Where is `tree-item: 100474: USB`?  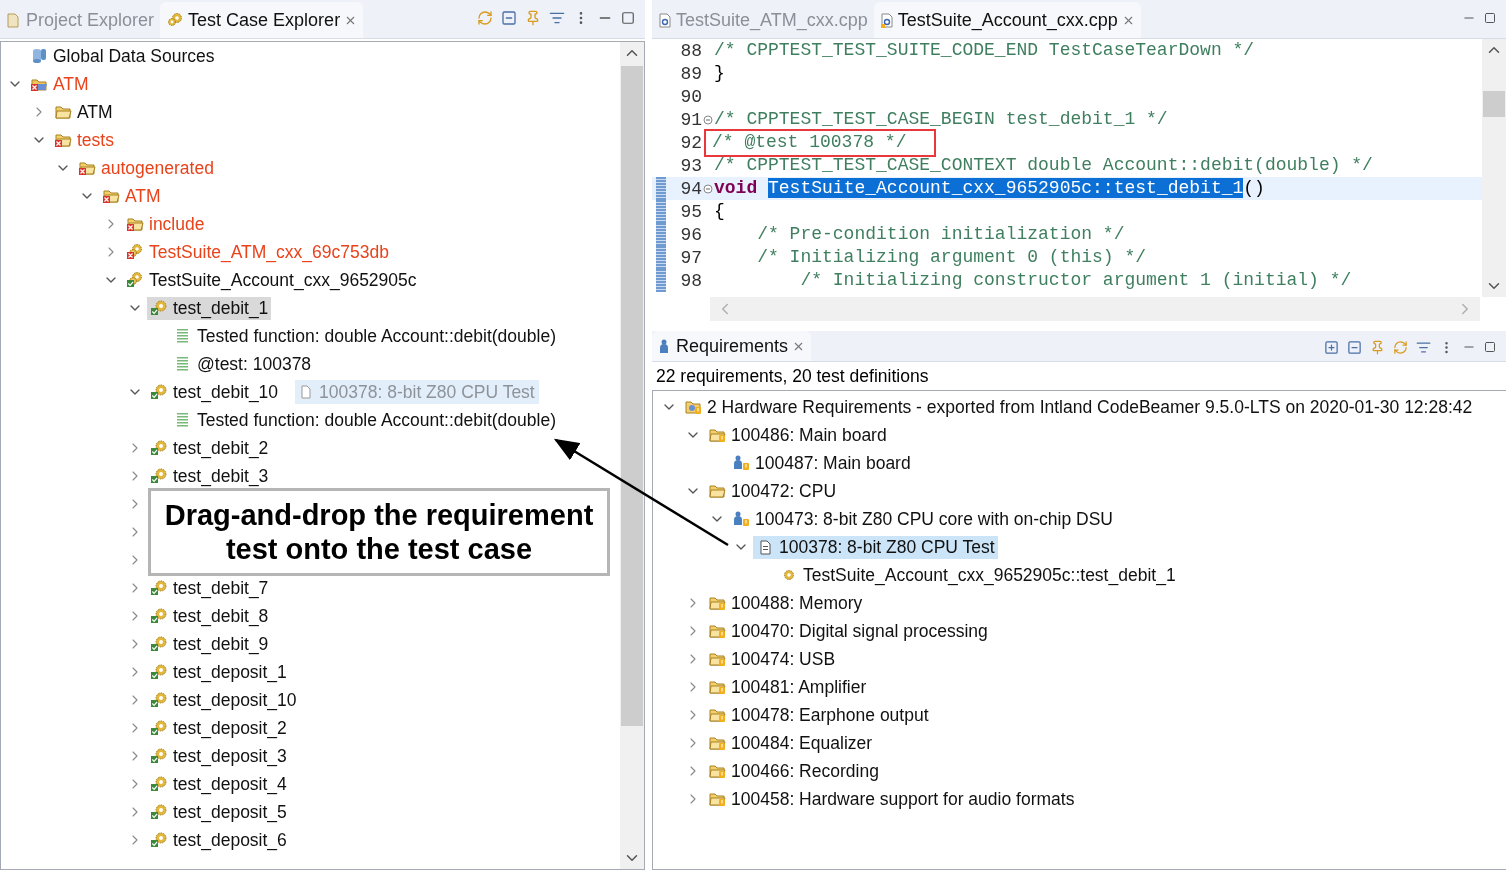 tree-item: 100474: USB is located at coordinates (772, 659).